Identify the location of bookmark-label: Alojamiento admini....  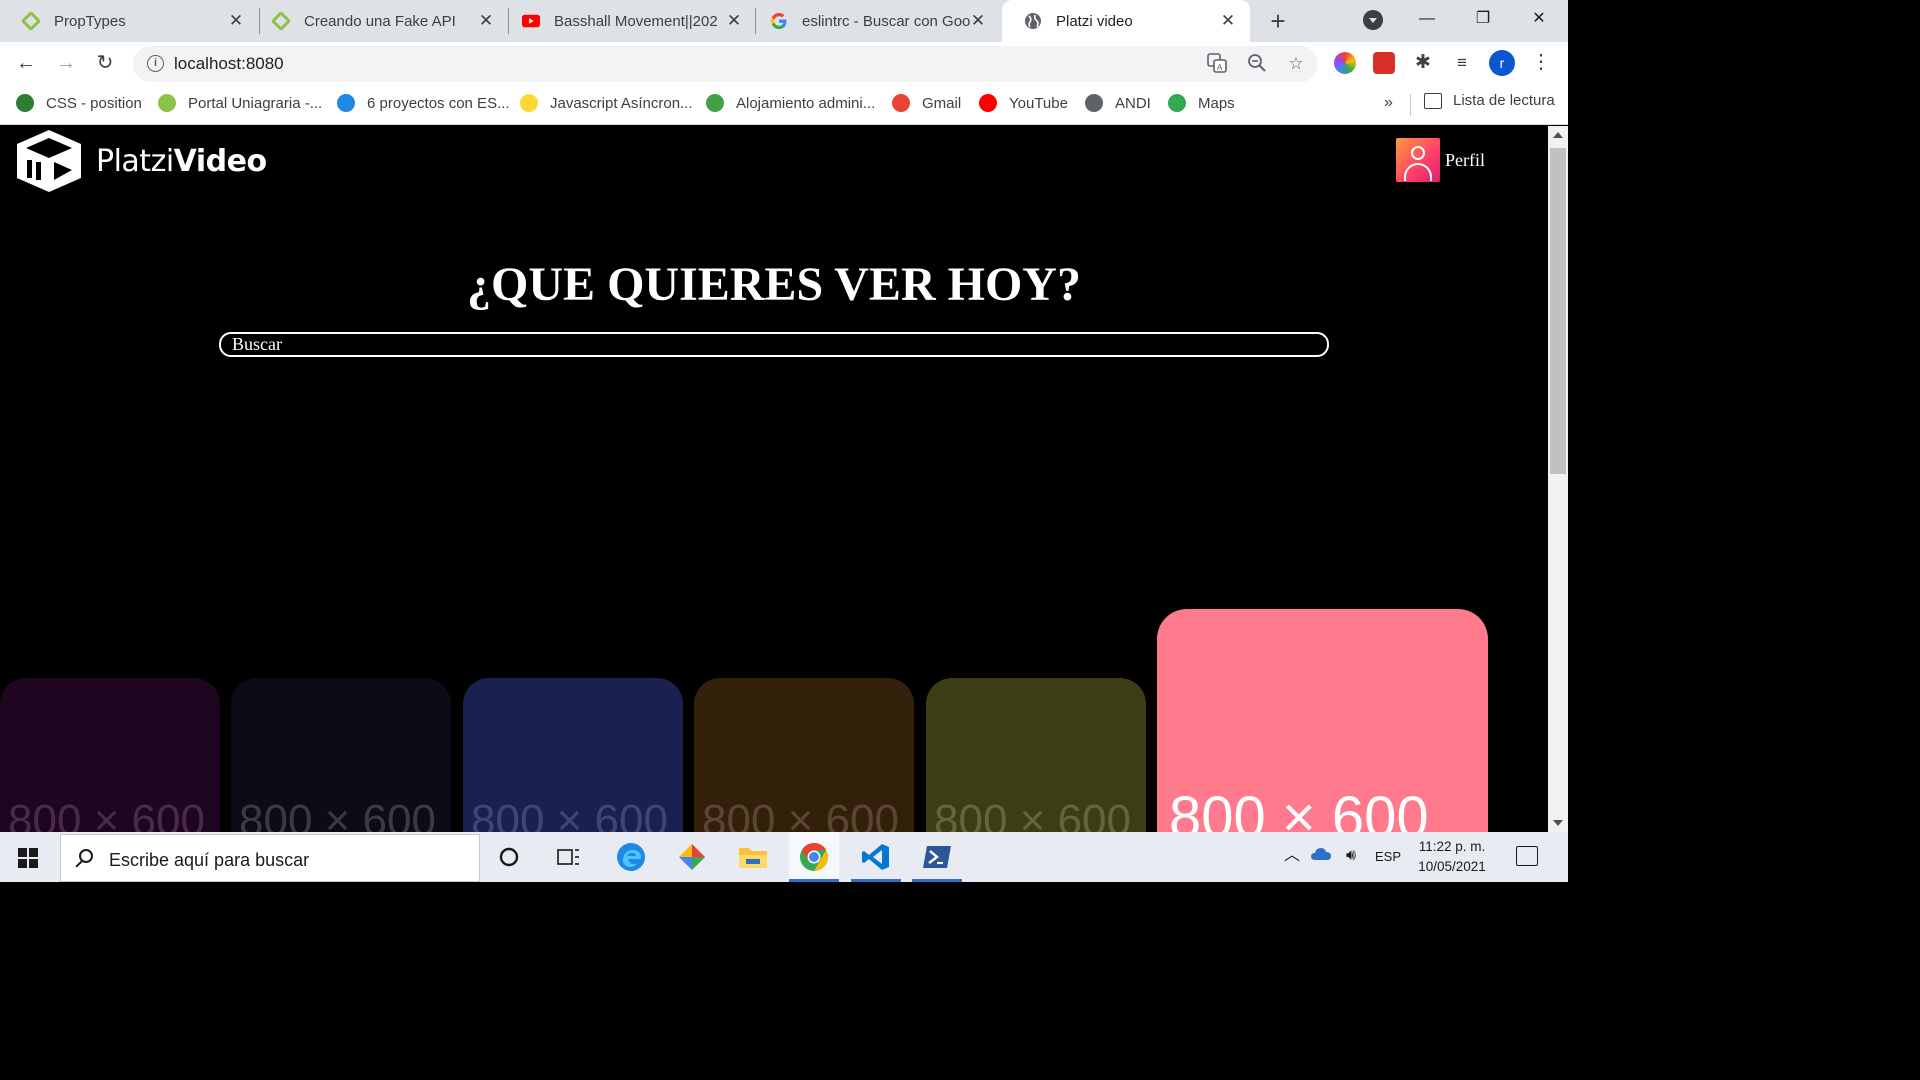
(806, 103).